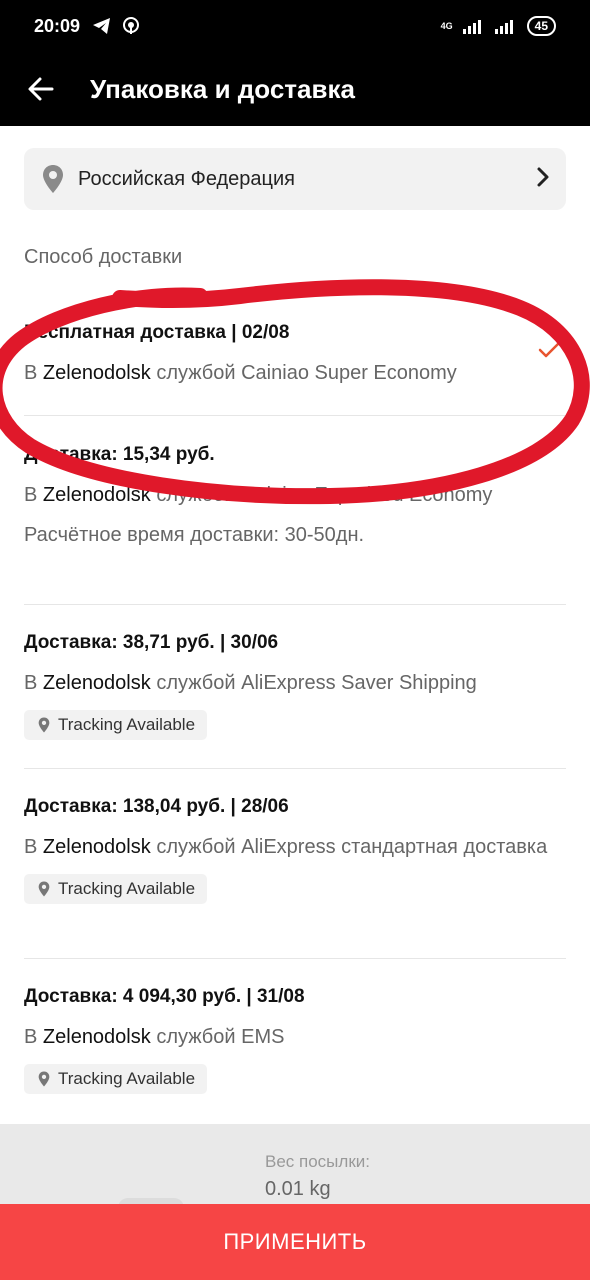  I want to click on country-selector: Российская Федерация, so click(295, 179).